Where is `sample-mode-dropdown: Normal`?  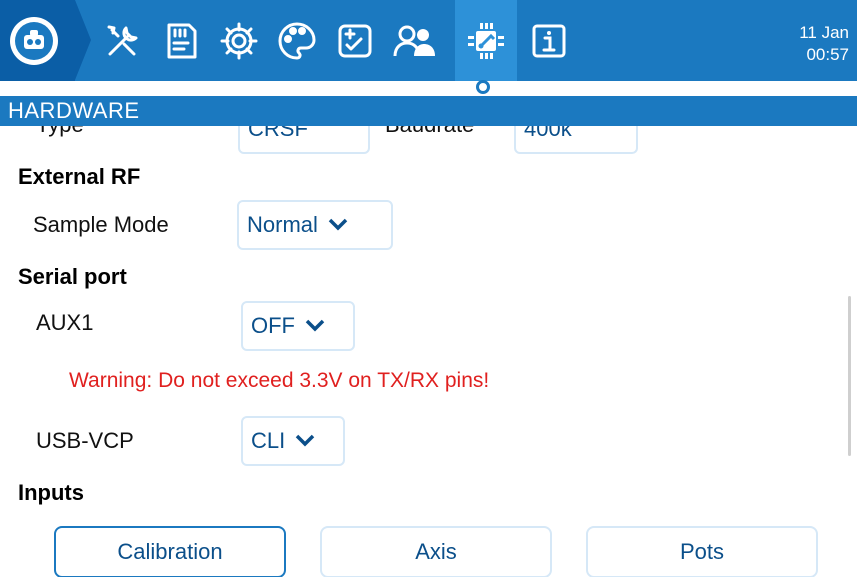
sample-mode-dropdown: Normal is located at coordinates (315, 225).